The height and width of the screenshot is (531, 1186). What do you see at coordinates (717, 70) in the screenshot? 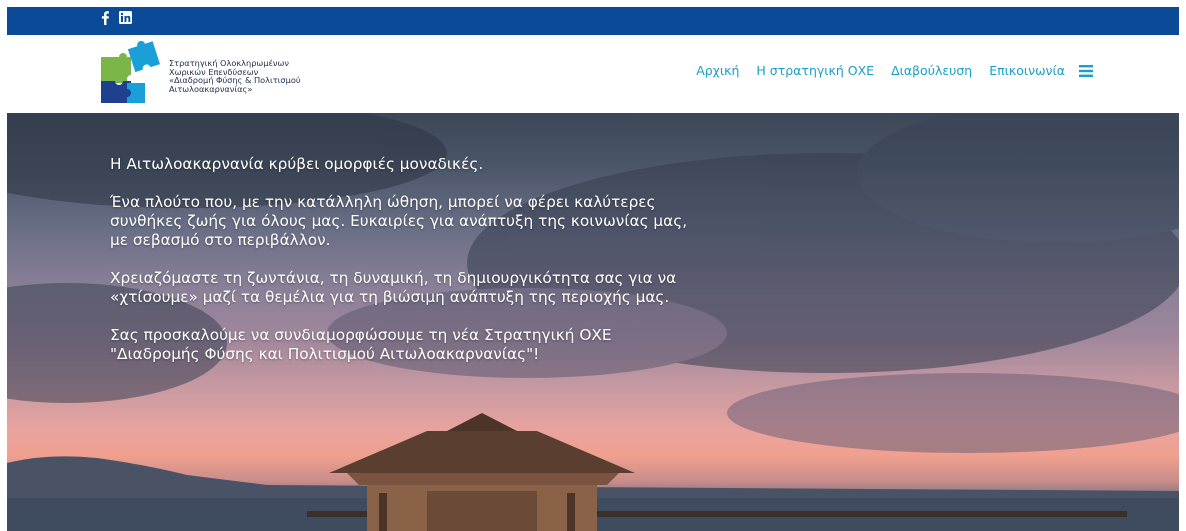
I see `nav-item-home: Αρχική` at bounding box center [717, 70].